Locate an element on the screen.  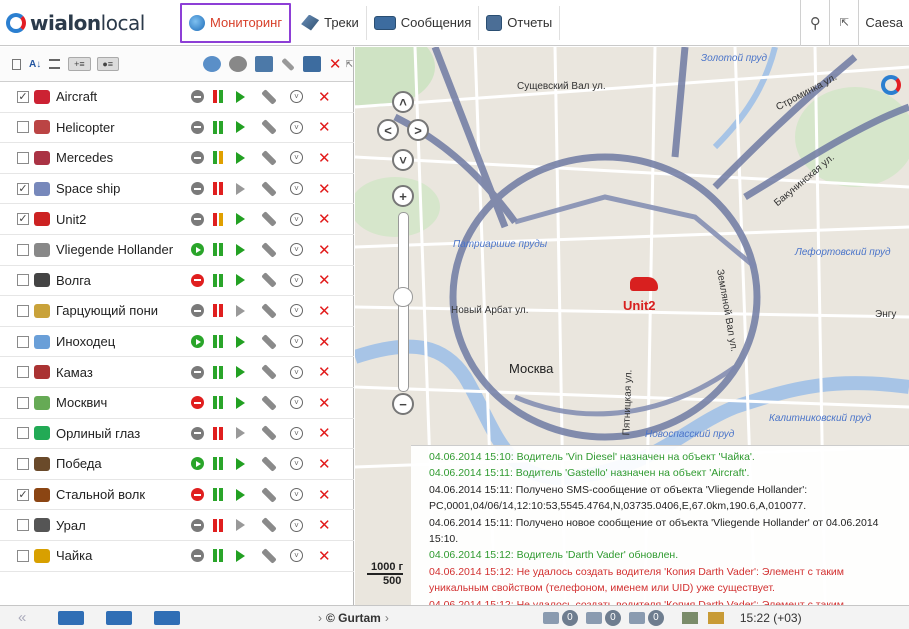
unit-row: Камаз ˅ ✕ is located at coordinates (177, 372).